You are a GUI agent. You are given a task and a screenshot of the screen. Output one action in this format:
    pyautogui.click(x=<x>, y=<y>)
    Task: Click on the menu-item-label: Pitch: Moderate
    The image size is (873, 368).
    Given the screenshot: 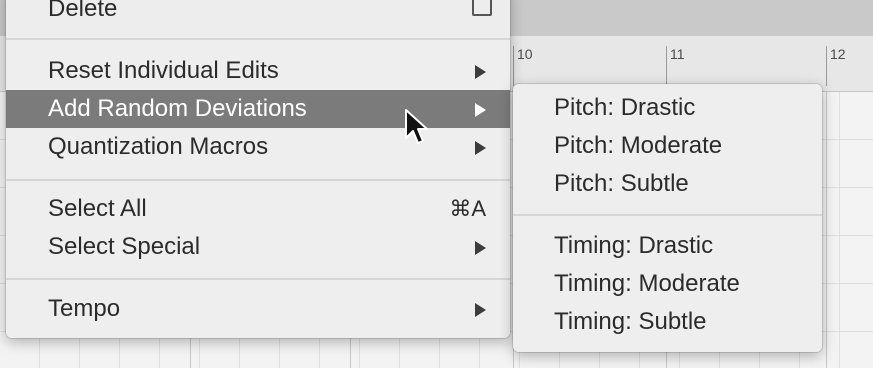 What is the action you would take?
    pyautogui.click(x=638, y=145)
    